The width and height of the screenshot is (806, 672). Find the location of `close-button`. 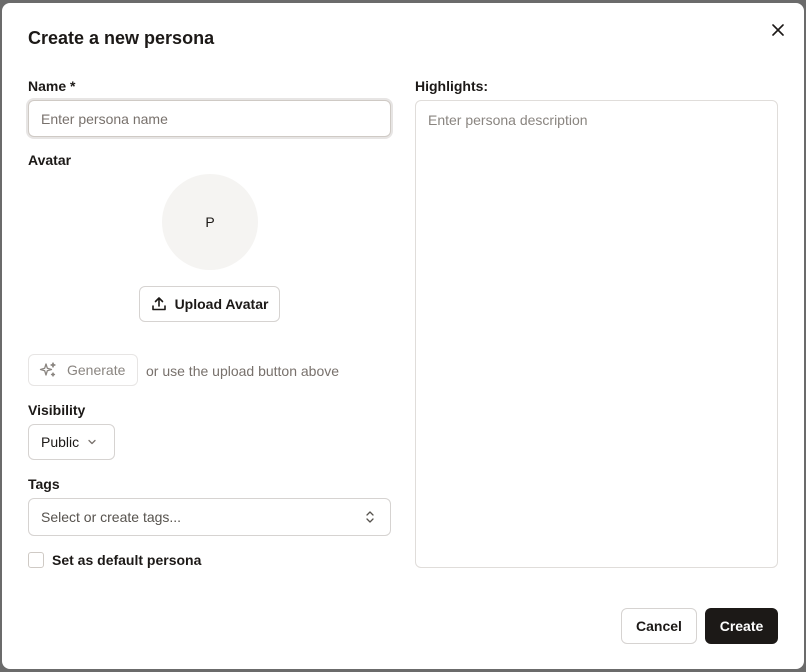

close-button is located at coordinates (778, 30).